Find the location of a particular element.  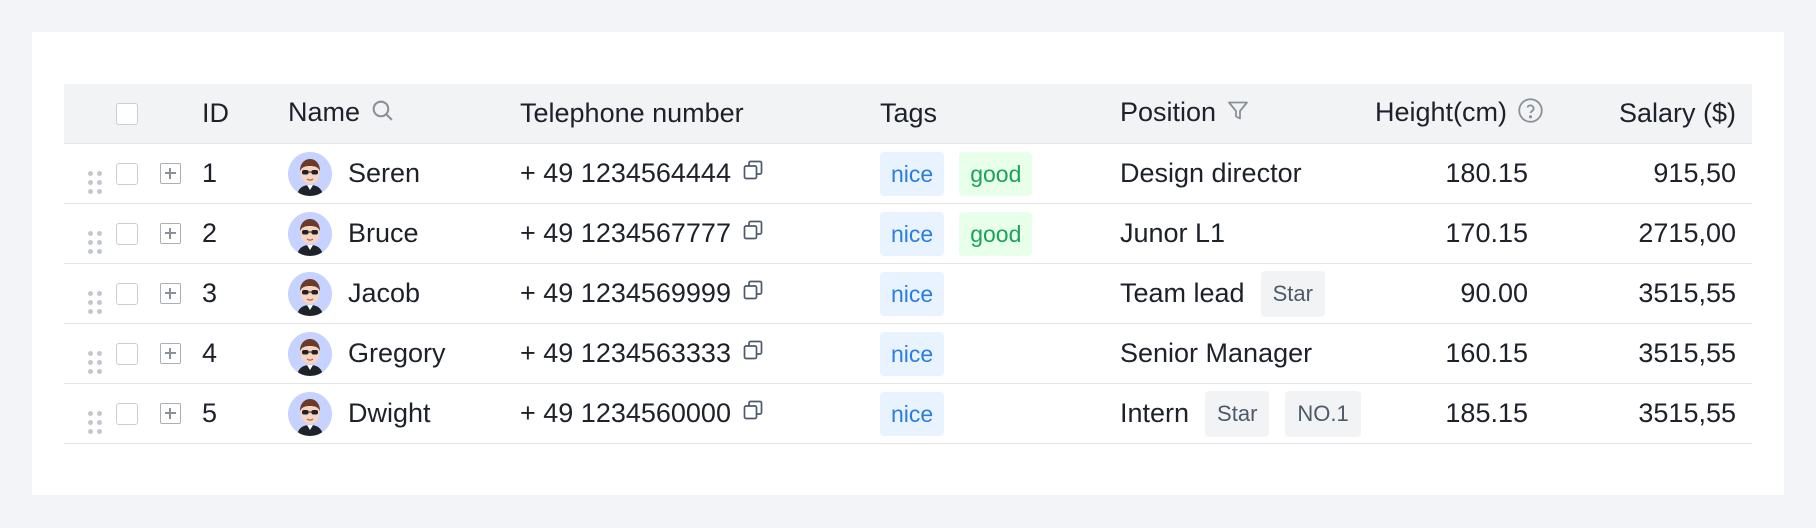

column-header-tags-label: Tags is located at coordinates (909, 113).